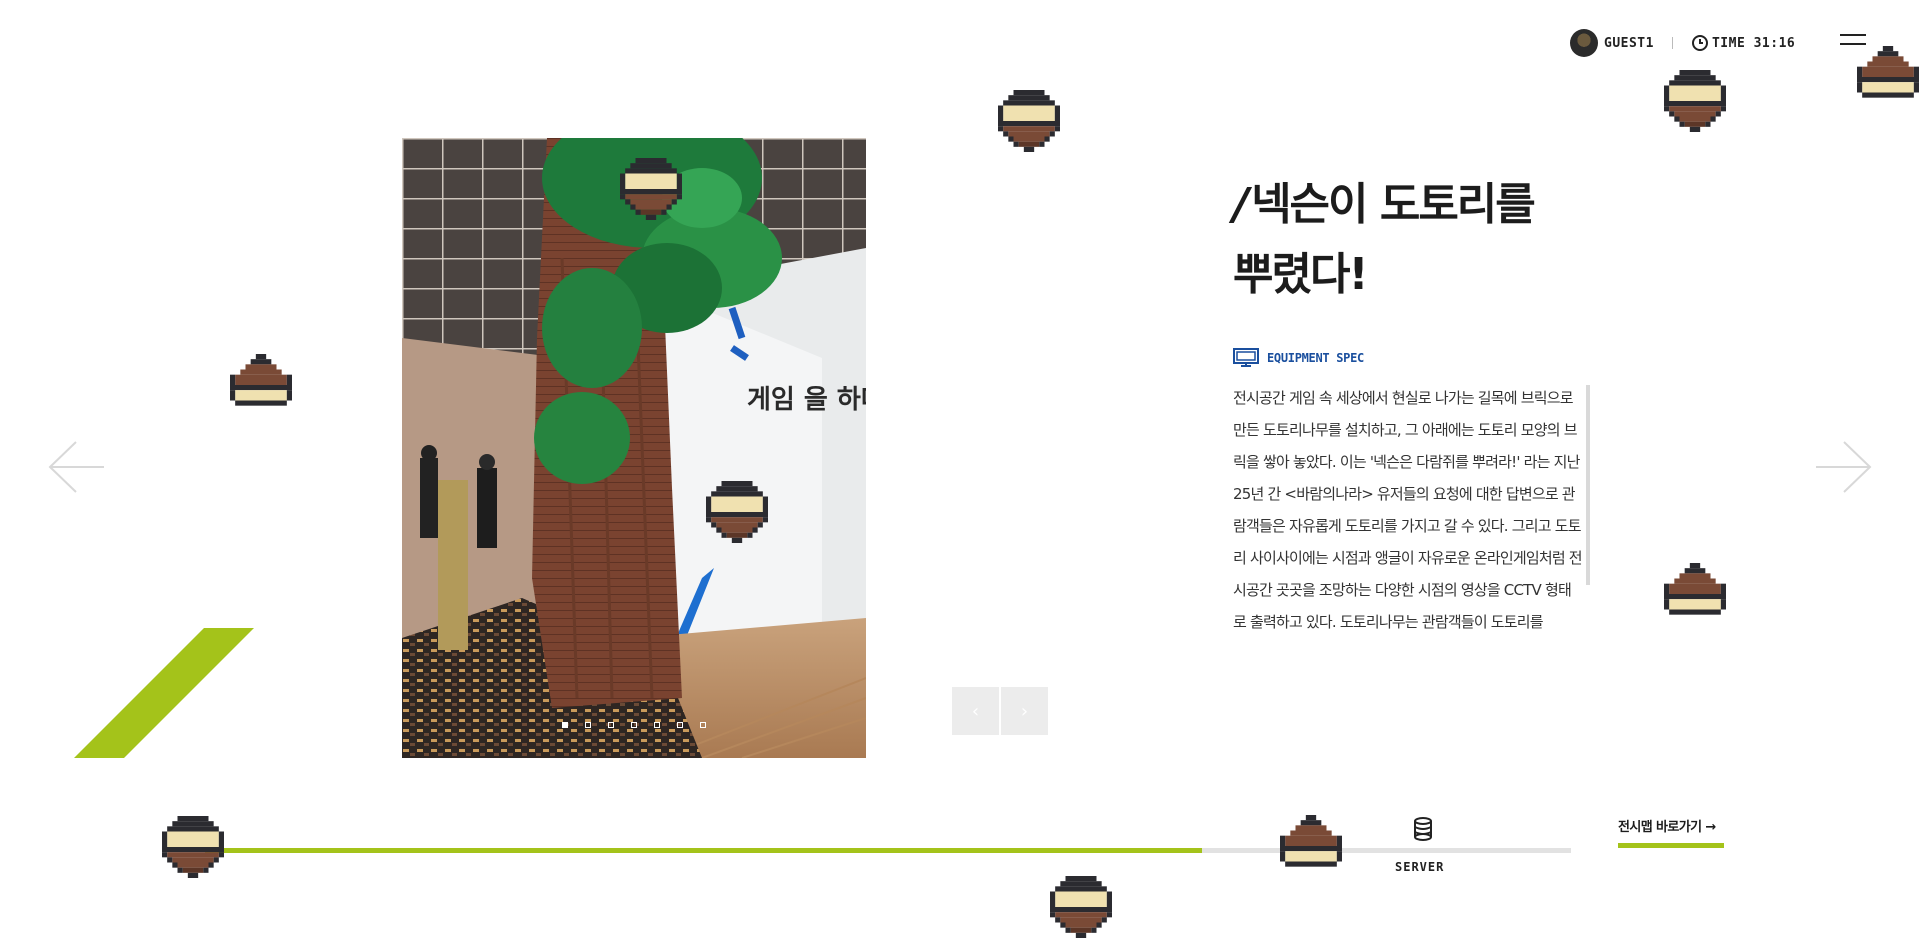 The height and width of the screenshot is (938, 1920). What do you see at coordinates (1246, 357) in the screenshot?
I see `computer-icon` at bounding box center [1246, 357].